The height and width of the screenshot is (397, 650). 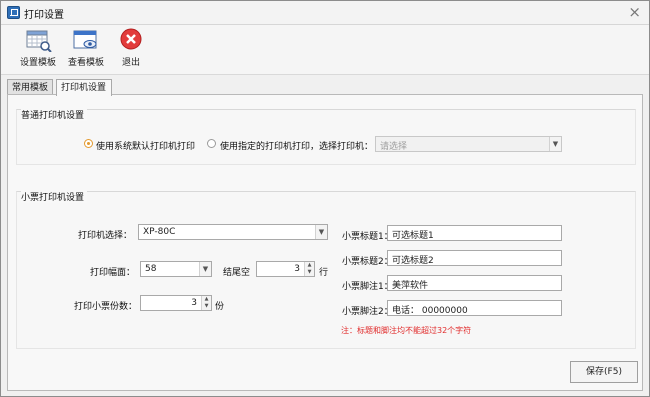 What do you see at coordinates (430, 311) in the screenshot?
I see `receipt-footer2-value: 电话： 00000000` at bounding box center [430, 311].